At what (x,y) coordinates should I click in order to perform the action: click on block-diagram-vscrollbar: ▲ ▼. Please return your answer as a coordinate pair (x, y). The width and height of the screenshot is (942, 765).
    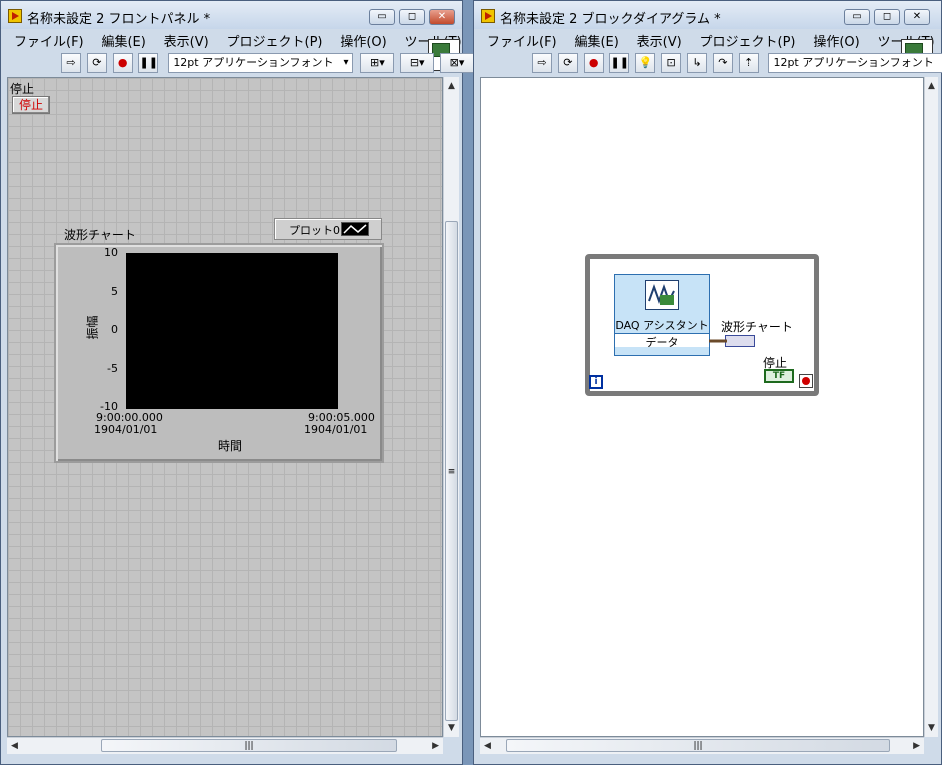
    Looking at the image, I should click on (931, 407).